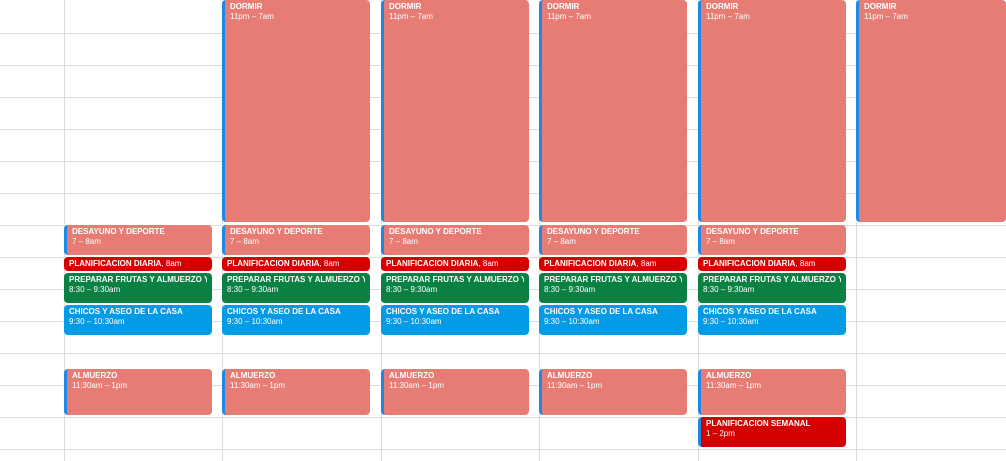 This screenshot has height=461, width=1006. What do you see at coordinates (772, 432) in the screenshot?
I see `event-semanal: PLANIFICACION SEMANAL 1 – 2pm` at bounding box center [772, 432].